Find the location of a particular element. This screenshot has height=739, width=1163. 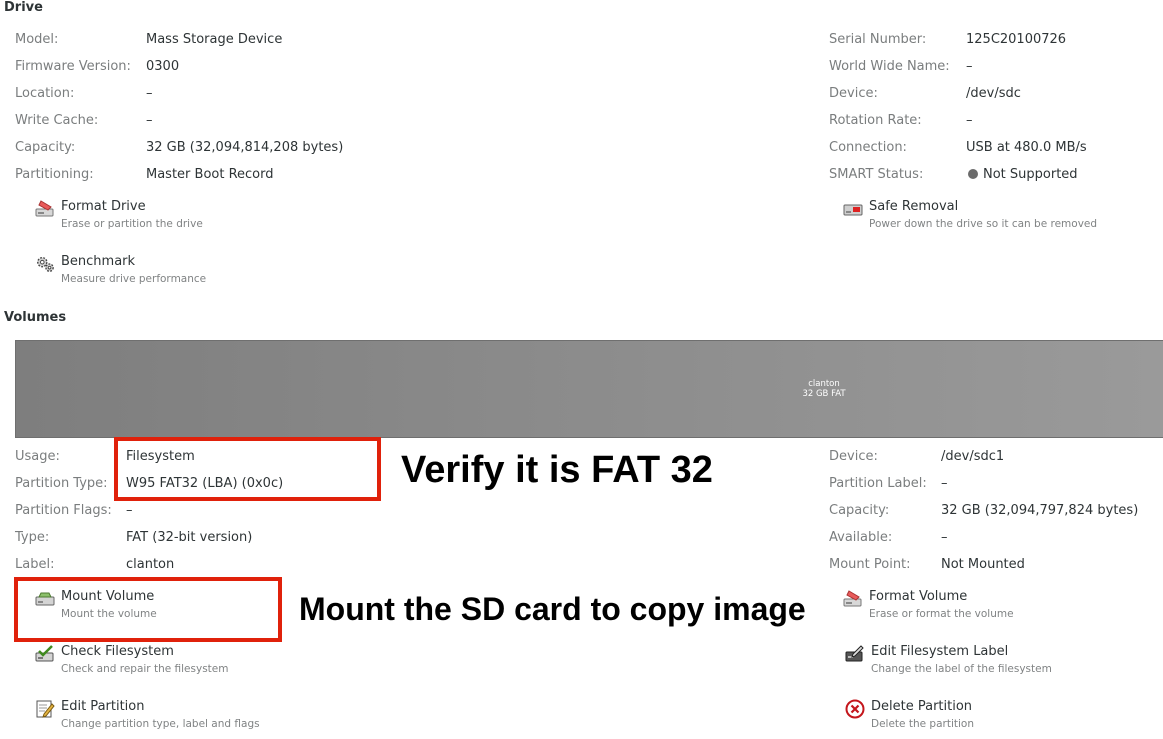

mount-annotation: Mount the SD card to copy image is located at coordinates (552, 609).